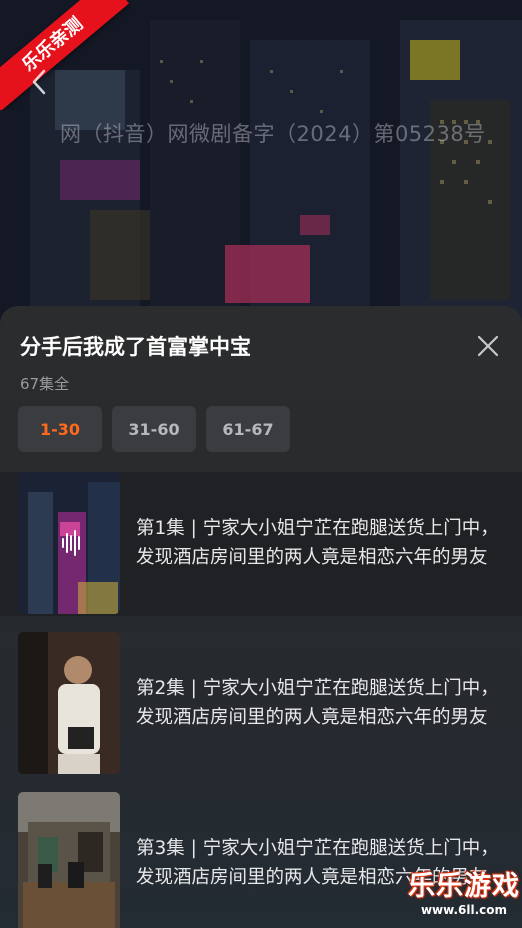 The height and width of the screenshot is (928, 522). Describe the element at coordinates (464, 886) in the screenshot. I see `watermark-title: 乐乐游戏` at that location.